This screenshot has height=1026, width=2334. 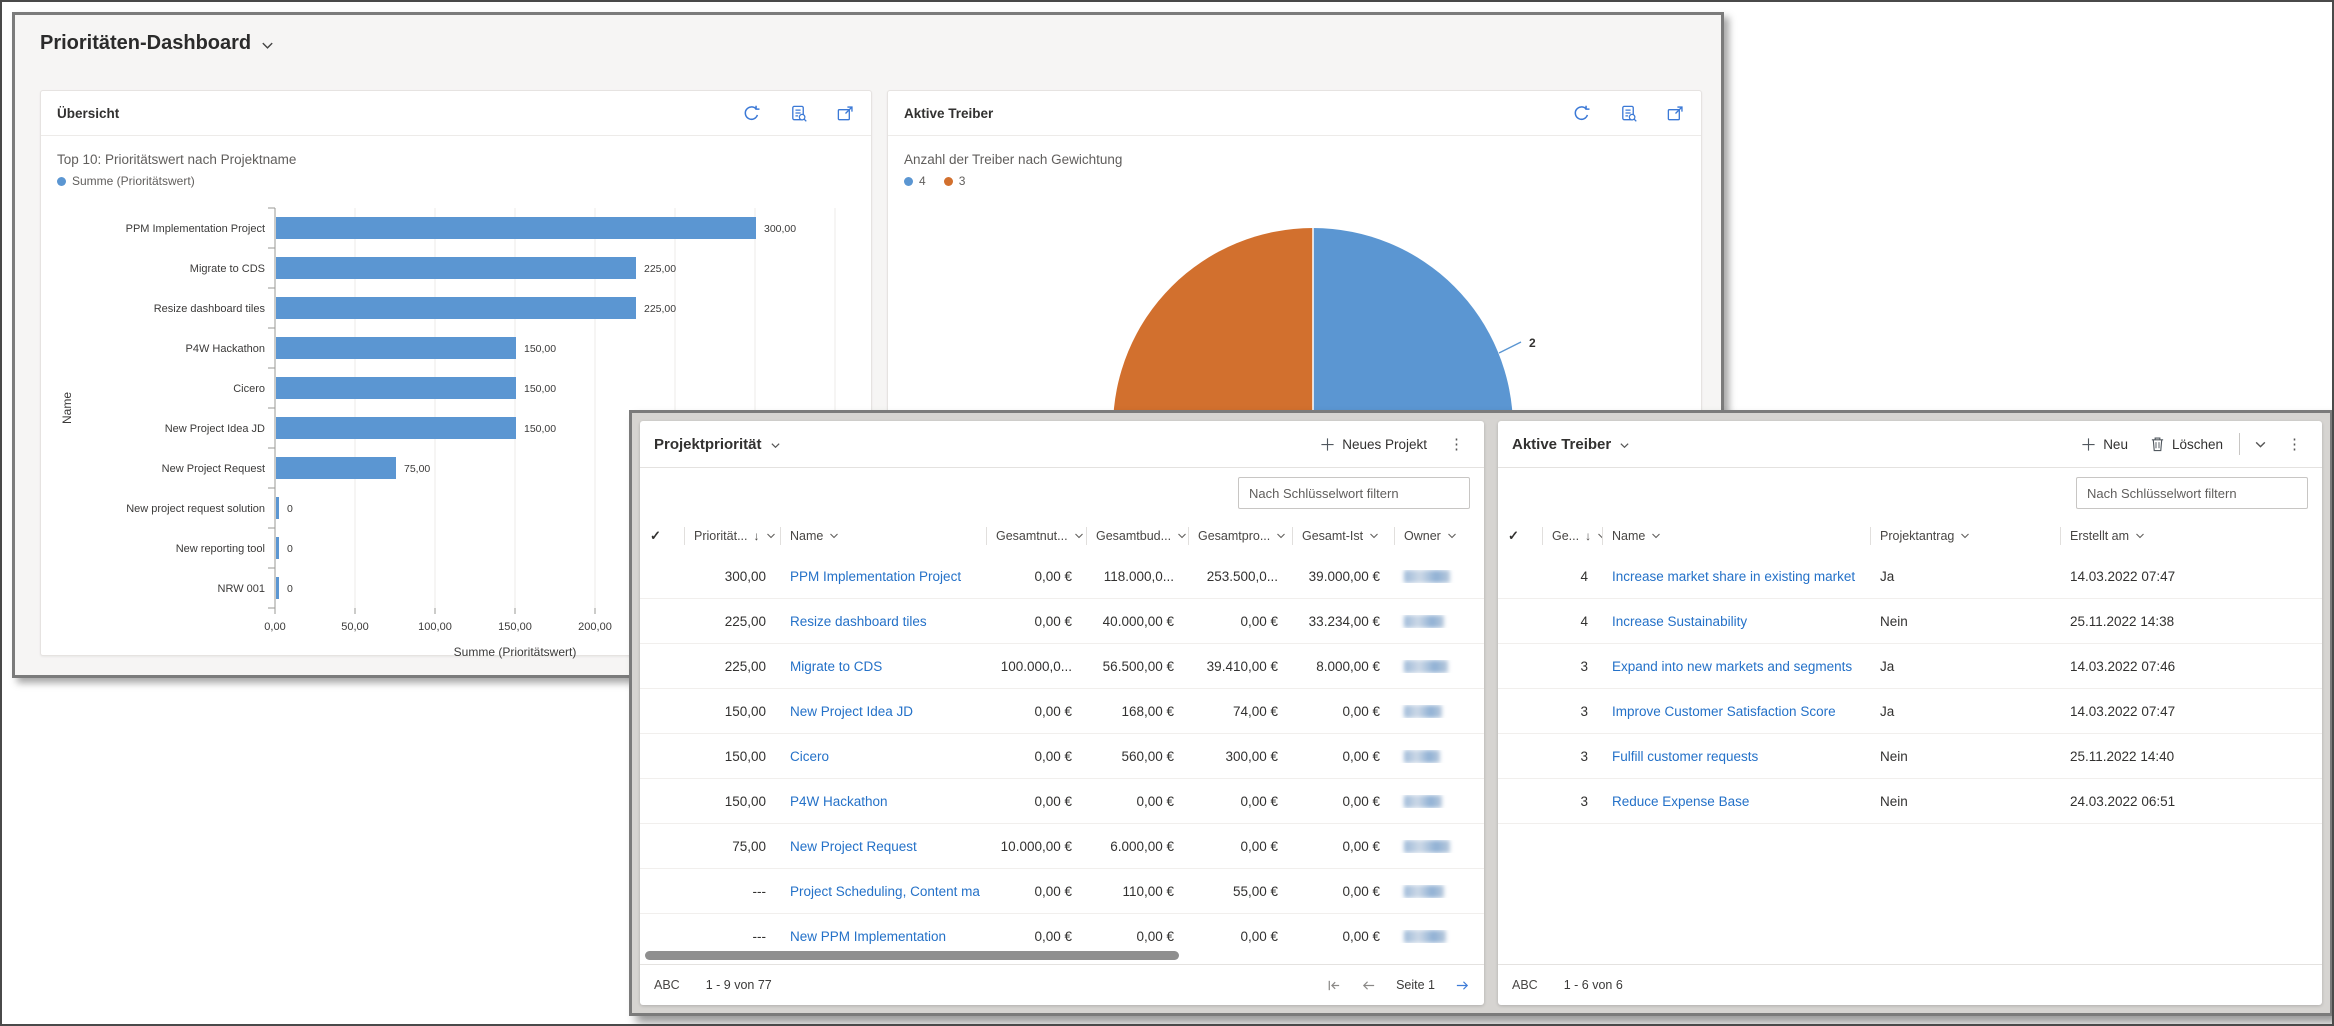 What do you see at coordinates (1343, 536) in the screenshot?
I see `column-header: Gesamt-Ist` at bounding box center [1343, 536].